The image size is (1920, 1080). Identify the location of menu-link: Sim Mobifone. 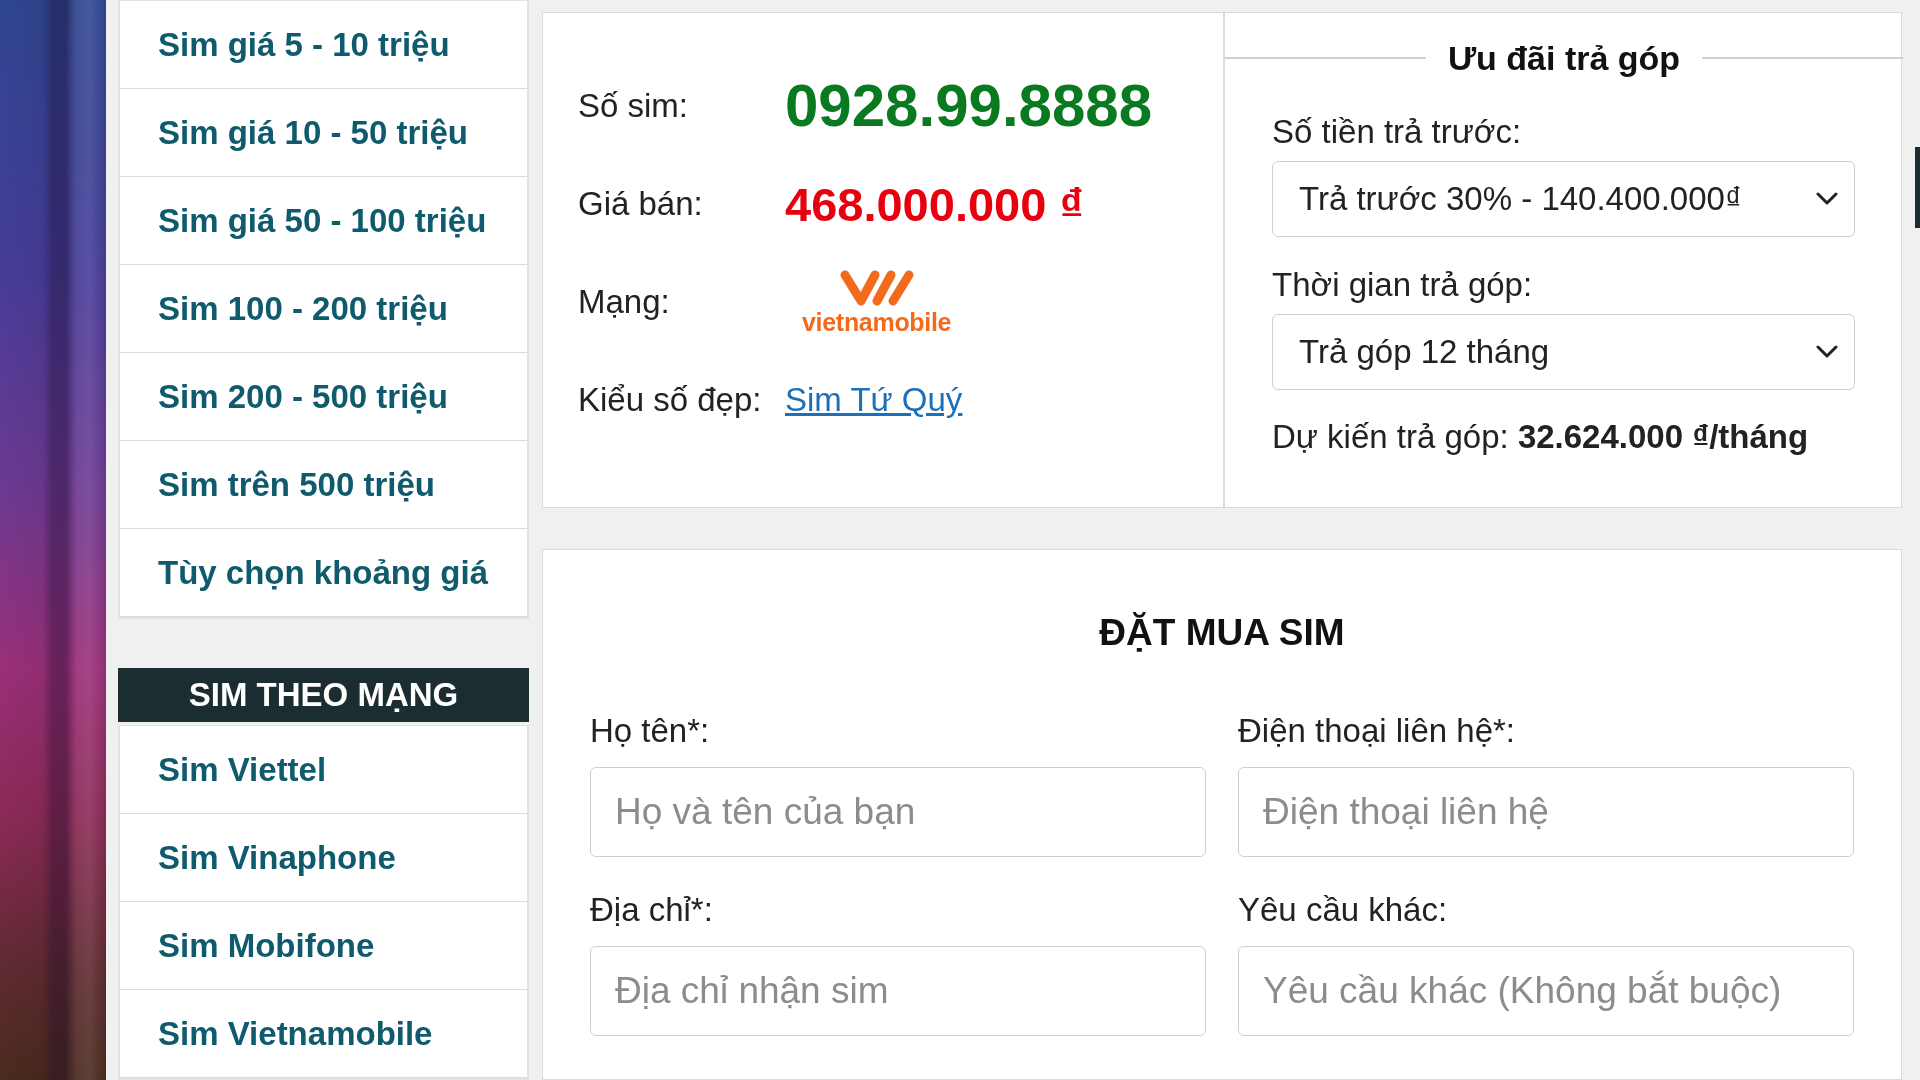
(323, 946).